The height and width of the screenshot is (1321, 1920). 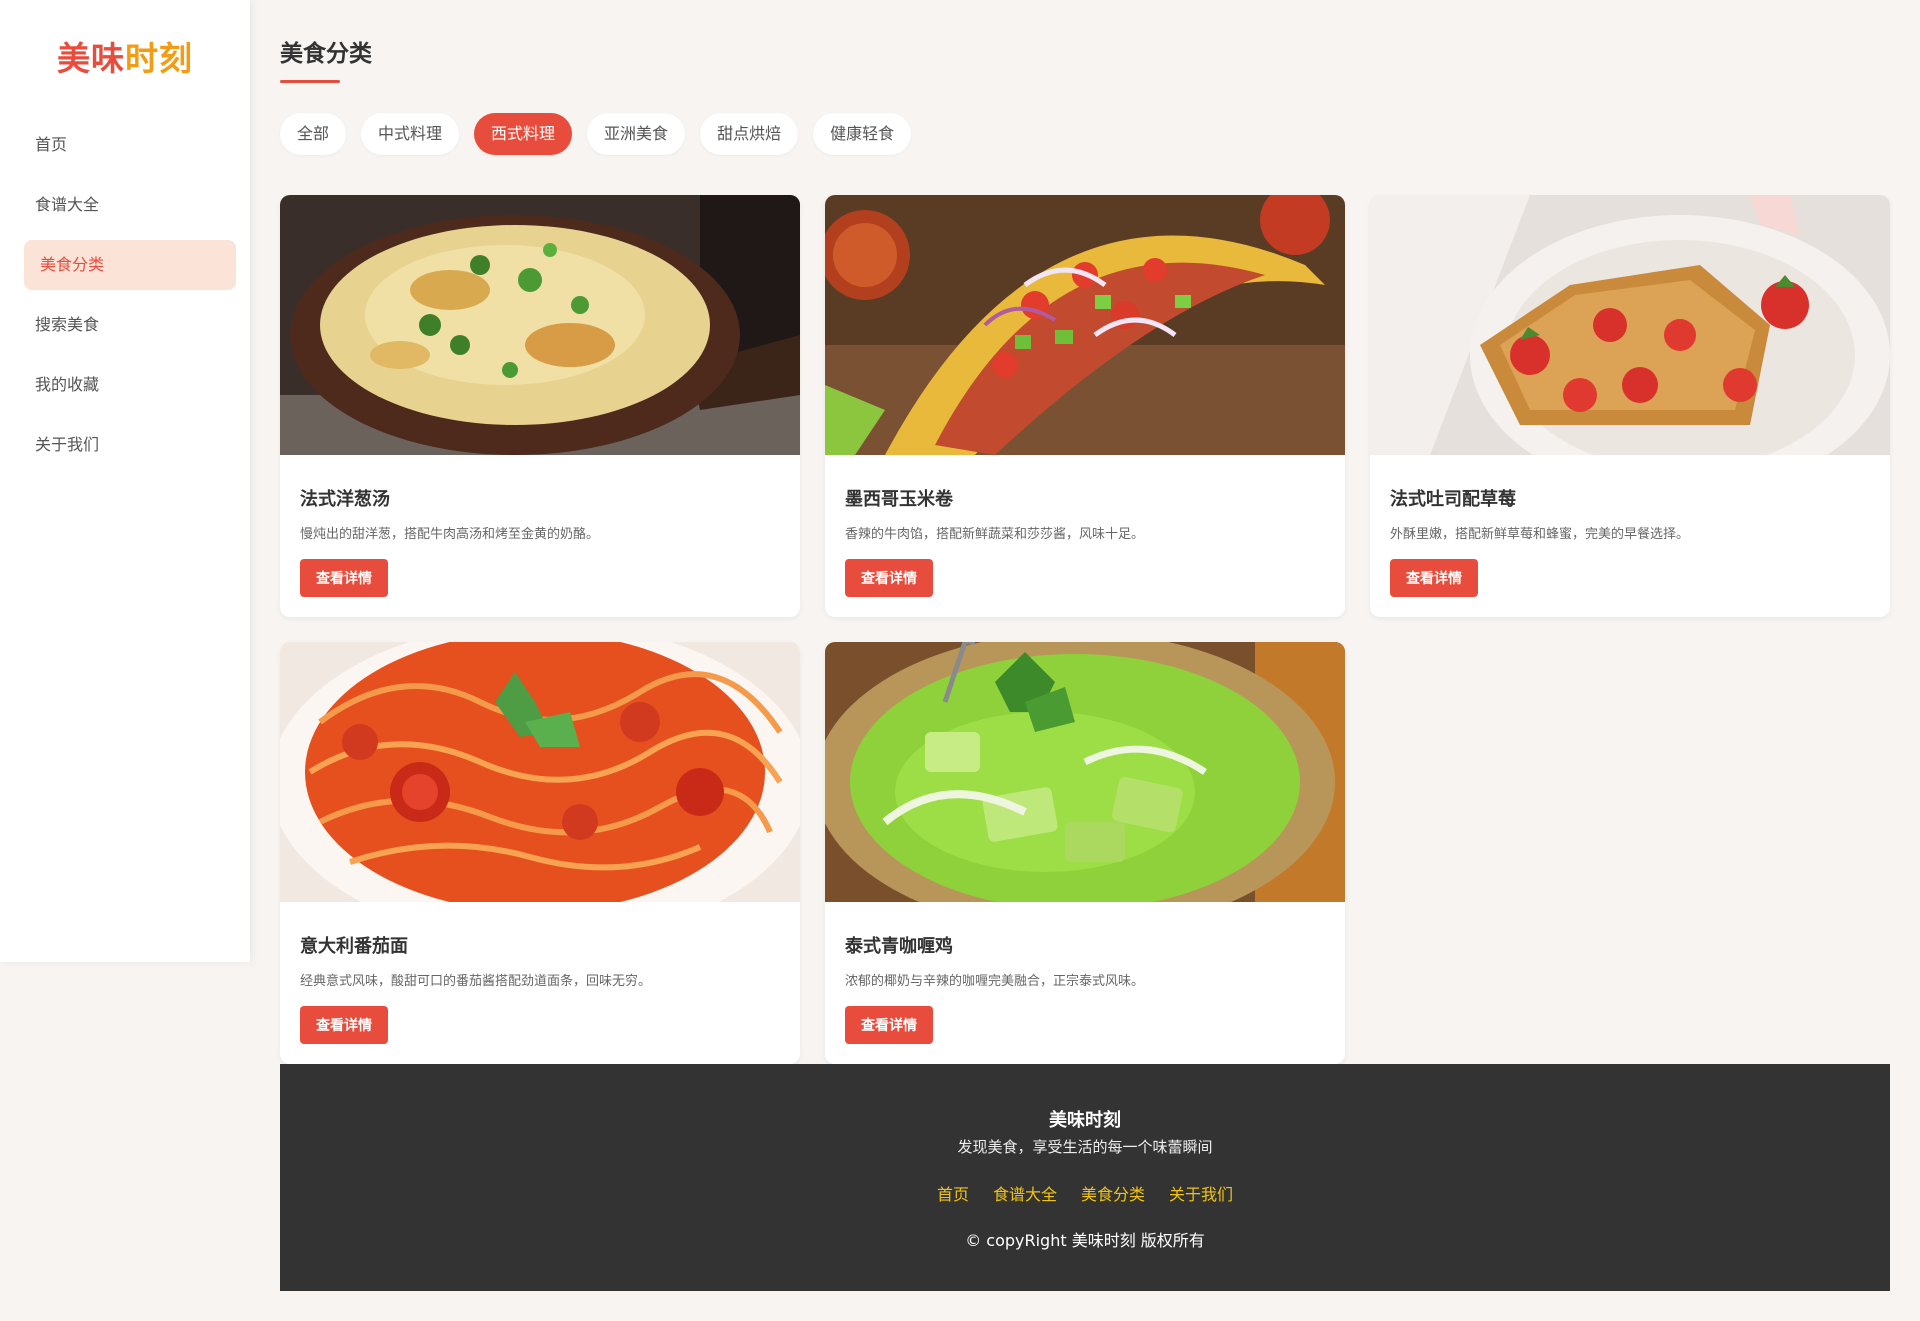 What do you see at coordinates (540, 772) in the screenshot?
I see `tomato-spaghetti-image` at bounding box center [540, 772].